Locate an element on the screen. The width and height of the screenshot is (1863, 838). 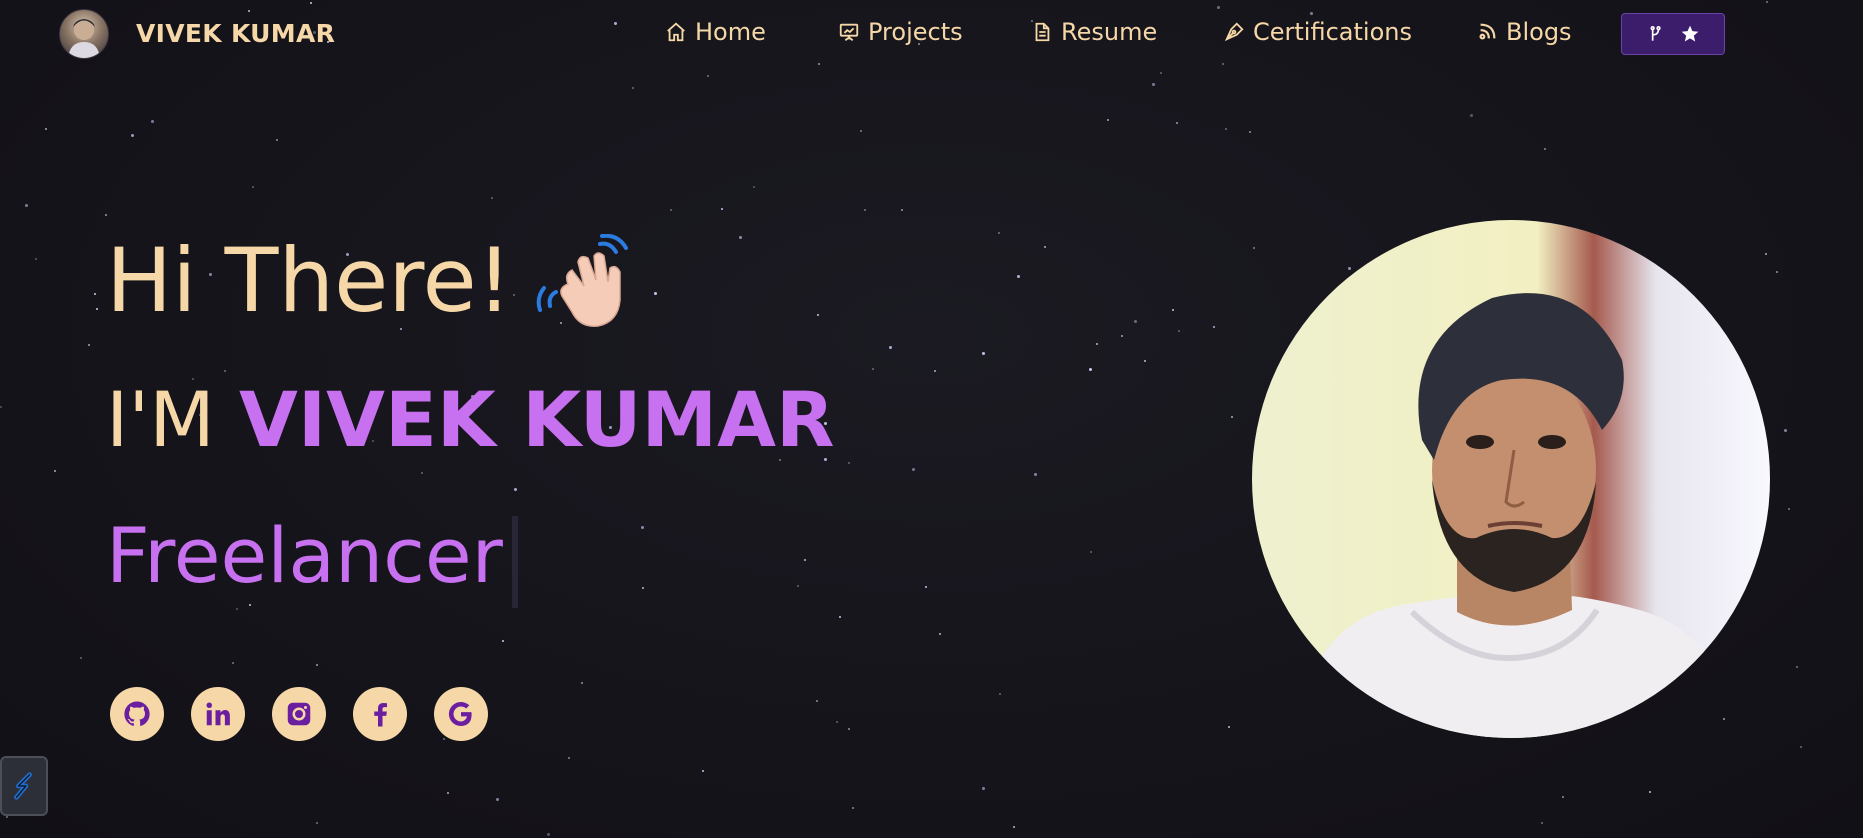
brand-name: VIVEK KUMAR is located at coordinates (235, 33).